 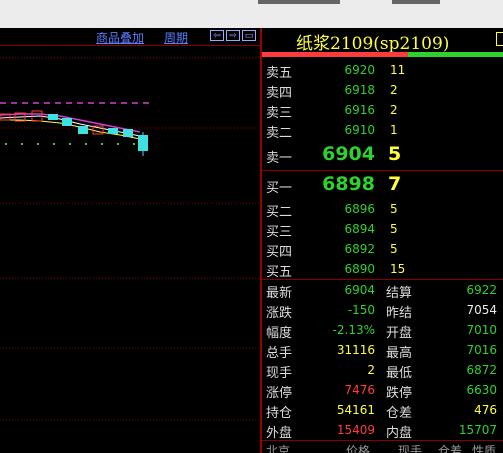 What do you see at coordinates (361, 310) in the screenshot?
I see `change-value: -150` at bounding box center [361, 310].